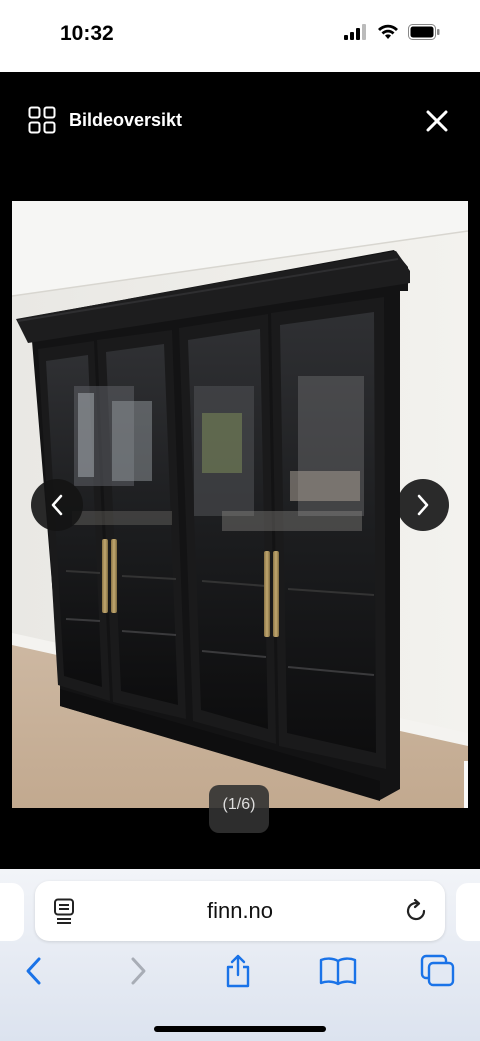 The width and height of the screenshot is (480, 1041). What do you see at coordinates (388, 31) in the screenshot?
I see `wifi-icon` at bounding box center [388, 31].